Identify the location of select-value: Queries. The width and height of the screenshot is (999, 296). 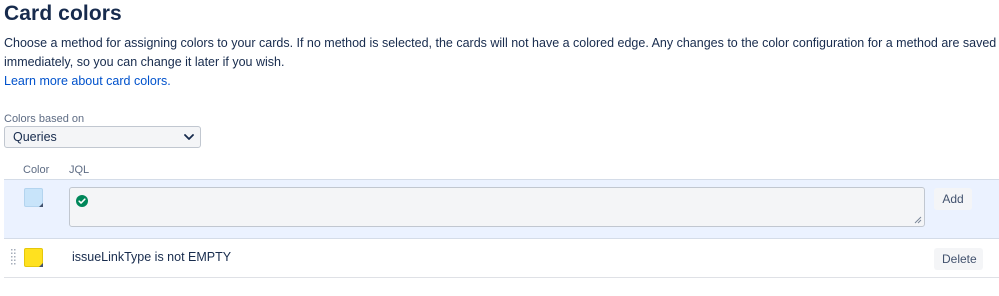
(35, 137).